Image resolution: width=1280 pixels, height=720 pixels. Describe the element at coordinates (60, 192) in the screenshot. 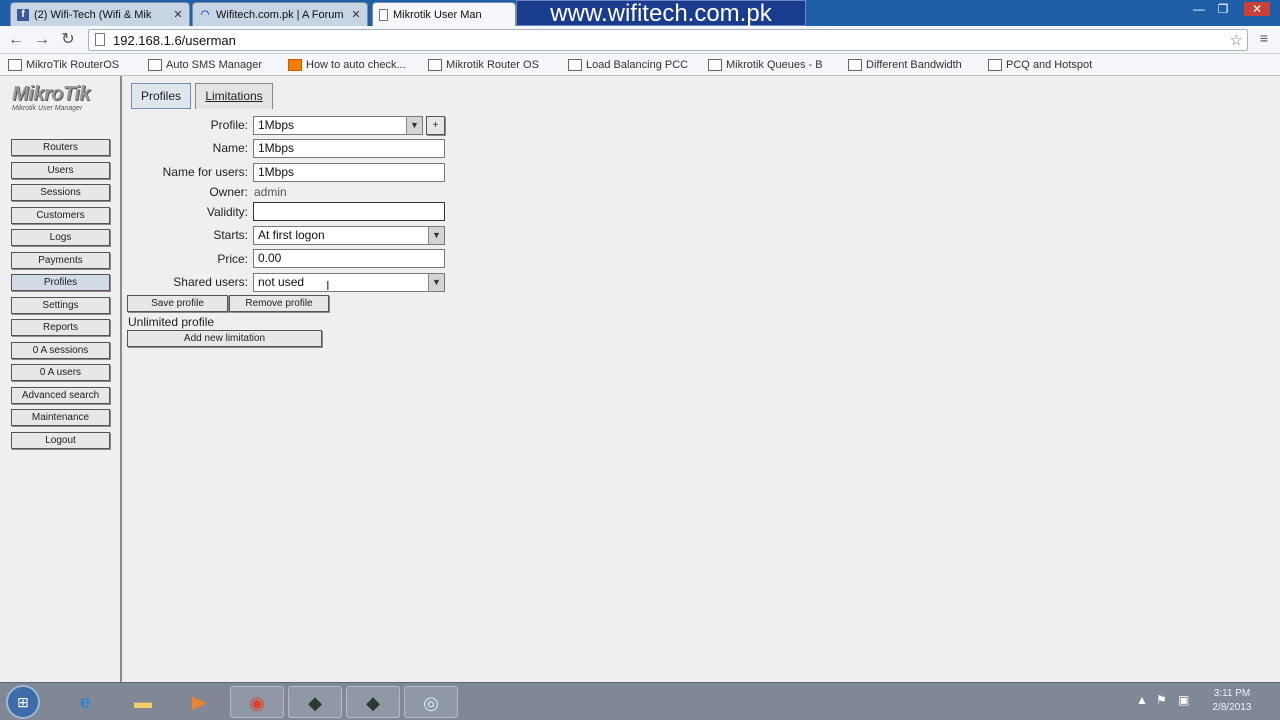

I see `sidebar-item-sessions: Sessions` at that location.